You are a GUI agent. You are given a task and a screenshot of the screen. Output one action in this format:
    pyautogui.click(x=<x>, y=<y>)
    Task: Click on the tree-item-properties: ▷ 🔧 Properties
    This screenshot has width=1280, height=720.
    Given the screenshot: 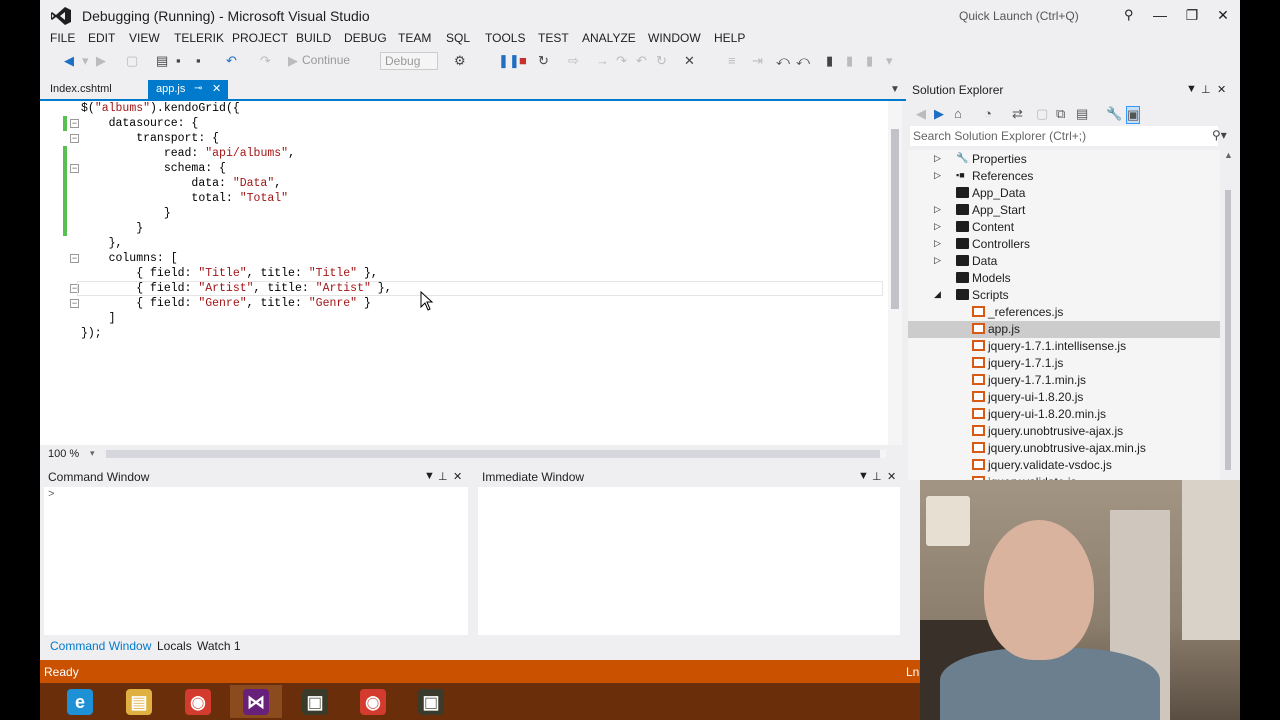 What is the action you would take?
    pyautogui.click(x=1064, y=159)
    